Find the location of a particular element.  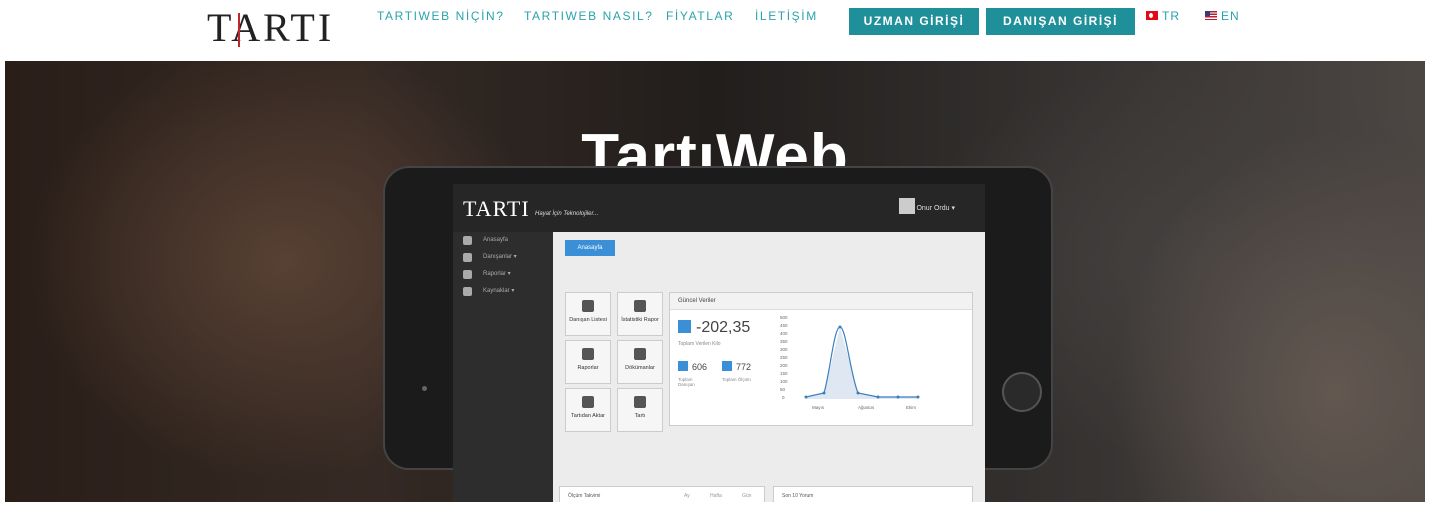

screen-total-kilo: -202,35 is located at coordinates (714, 328).